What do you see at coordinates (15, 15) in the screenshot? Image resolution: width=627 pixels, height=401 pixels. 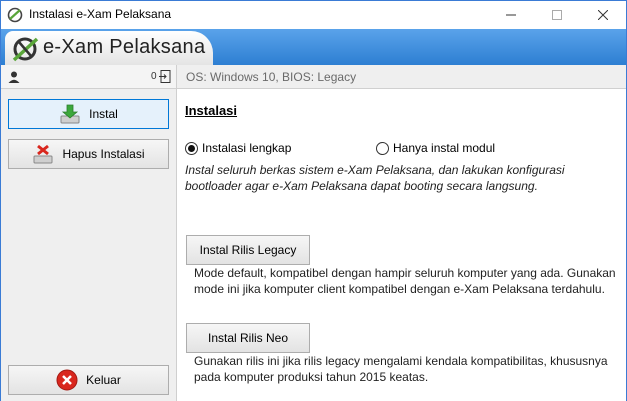 I see `app-icon` at bounding box center [15, 15].